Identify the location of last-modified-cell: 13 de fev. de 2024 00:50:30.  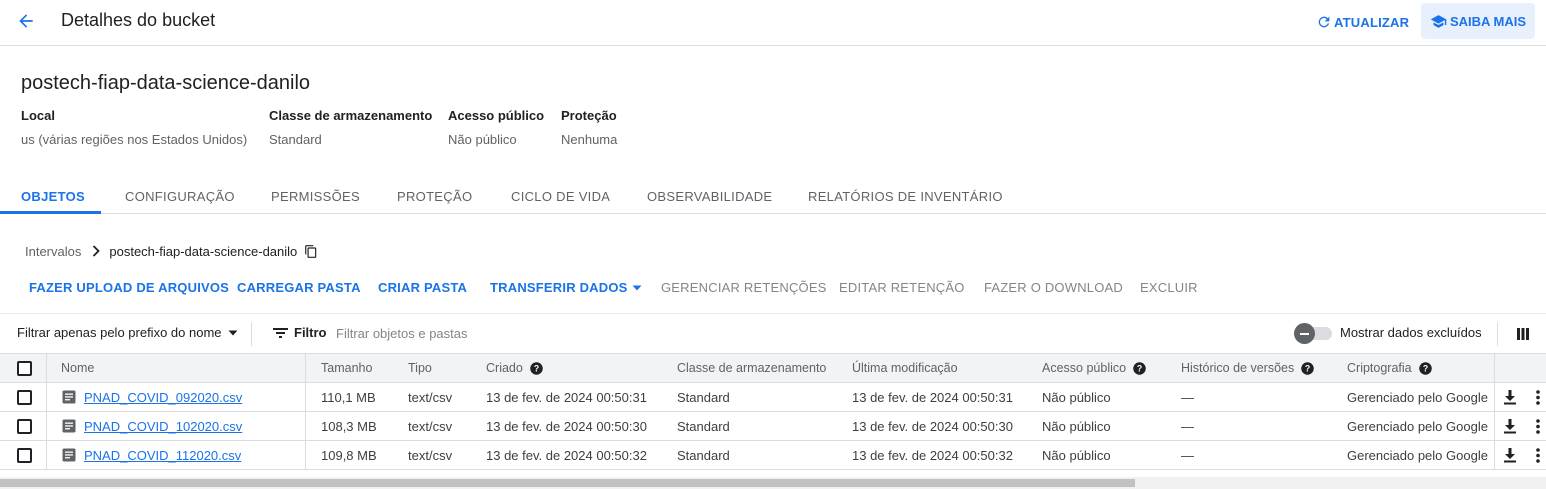
(932, 426).